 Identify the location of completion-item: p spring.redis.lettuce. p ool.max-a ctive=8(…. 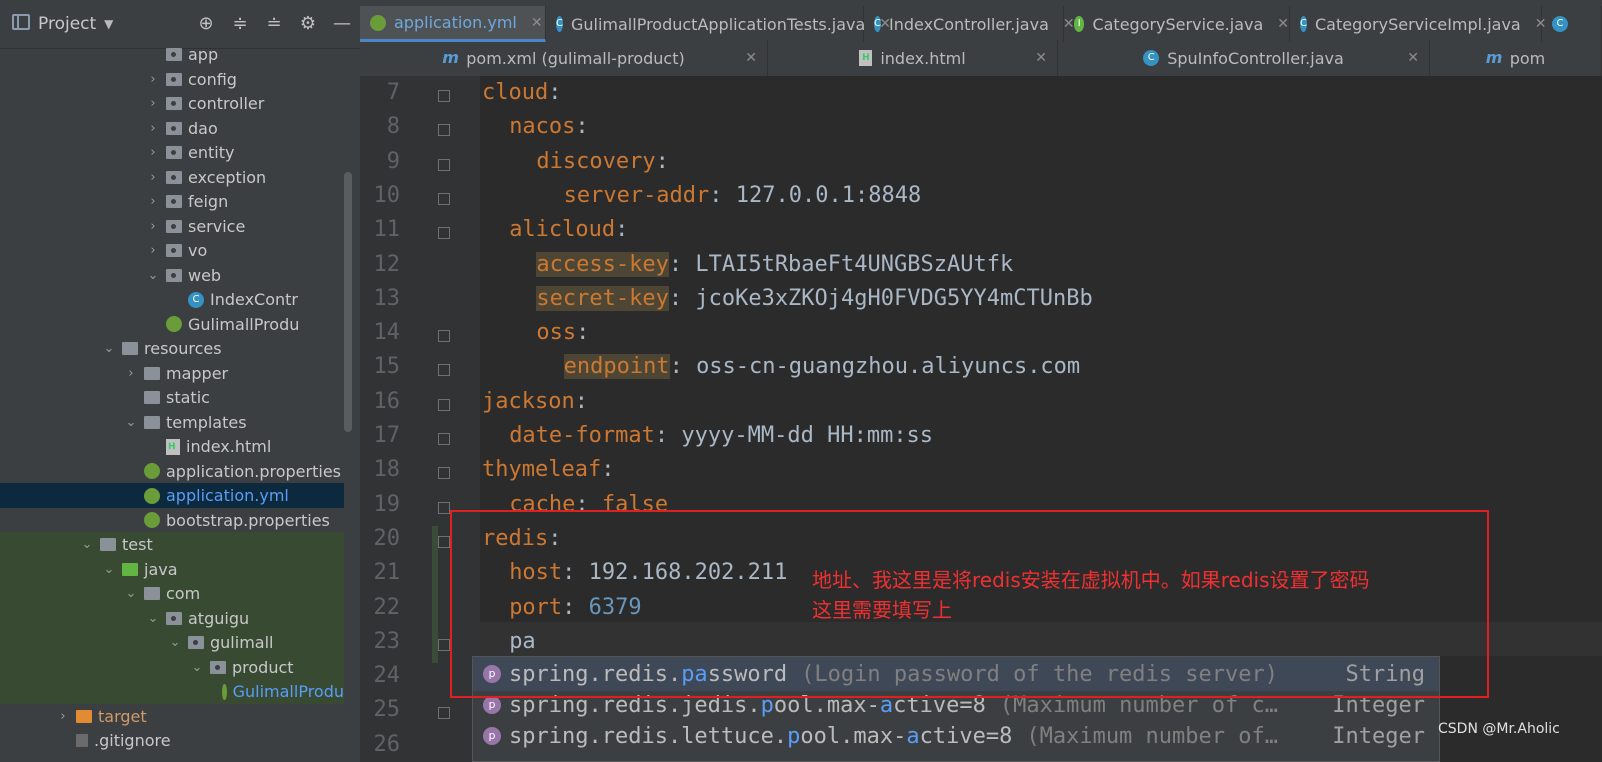
(956, 736).